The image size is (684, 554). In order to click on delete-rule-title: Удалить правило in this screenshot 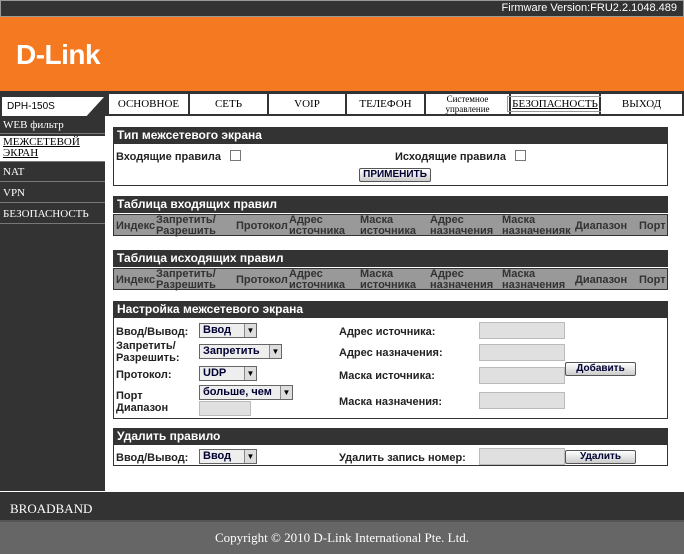, I will do `click(390, 436)`.